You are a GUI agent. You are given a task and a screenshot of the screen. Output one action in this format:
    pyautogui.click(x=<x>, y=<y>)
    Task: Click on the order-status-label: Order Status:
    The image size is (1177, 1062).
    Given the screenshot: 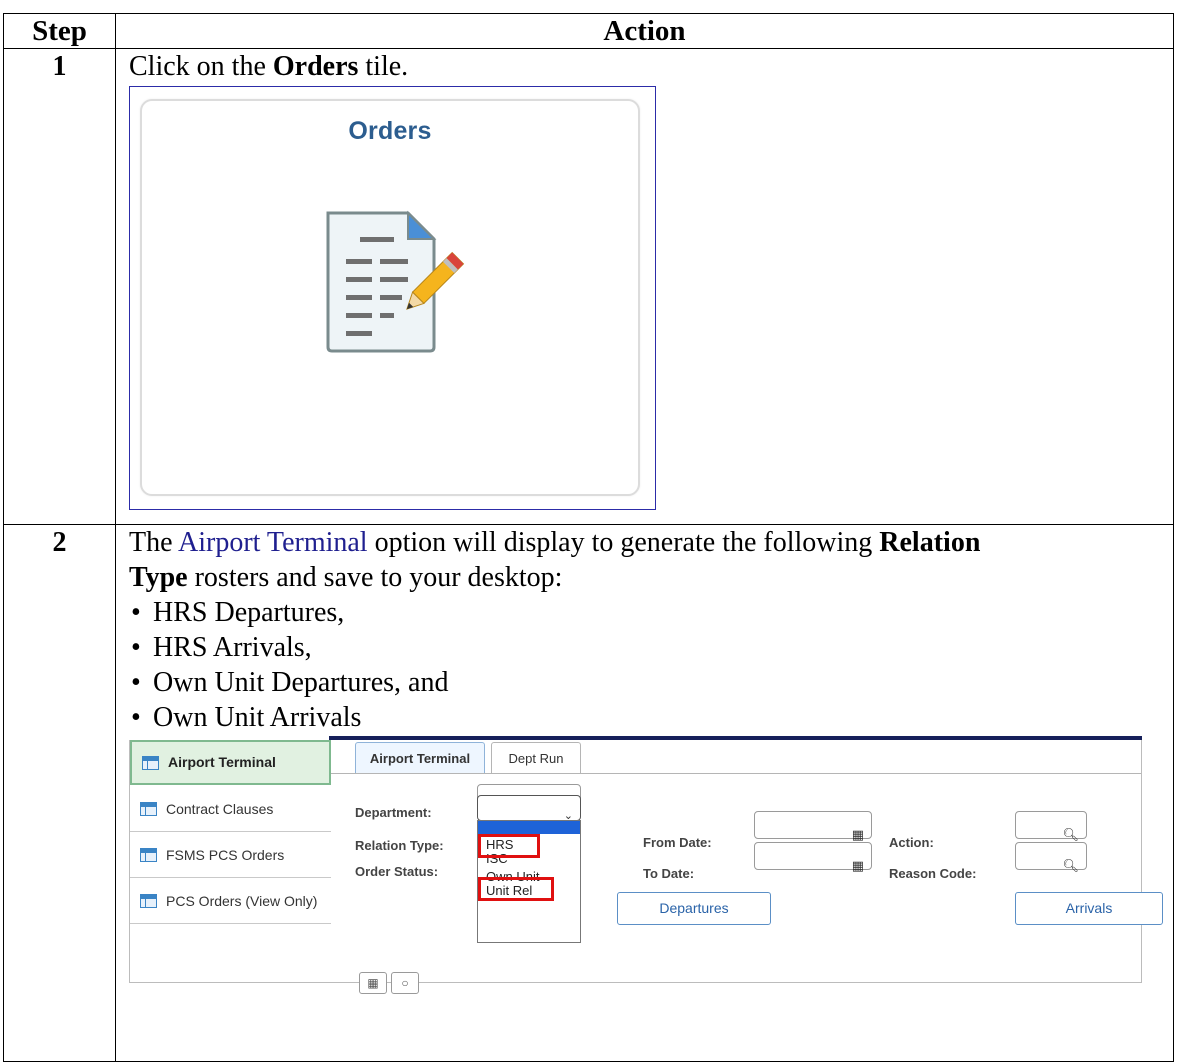 What is the action you would take?
    pyautogui.click(x=397, y=871)
    